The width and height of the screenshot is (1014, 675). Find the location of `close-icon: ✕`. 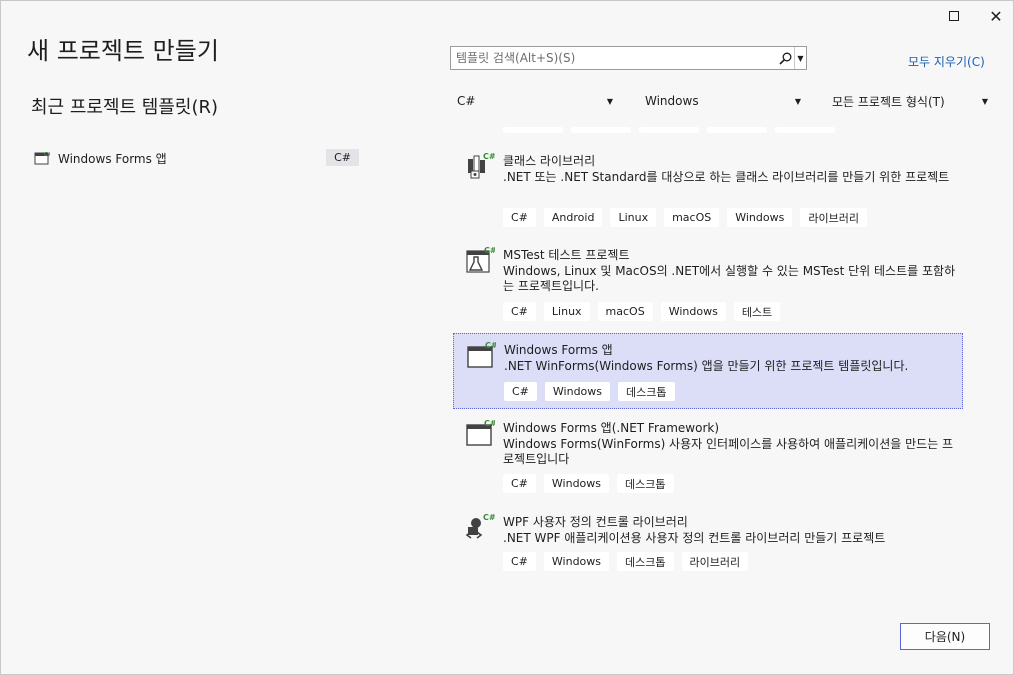

close-icon: ✕ is located at coordinates (996, 16).